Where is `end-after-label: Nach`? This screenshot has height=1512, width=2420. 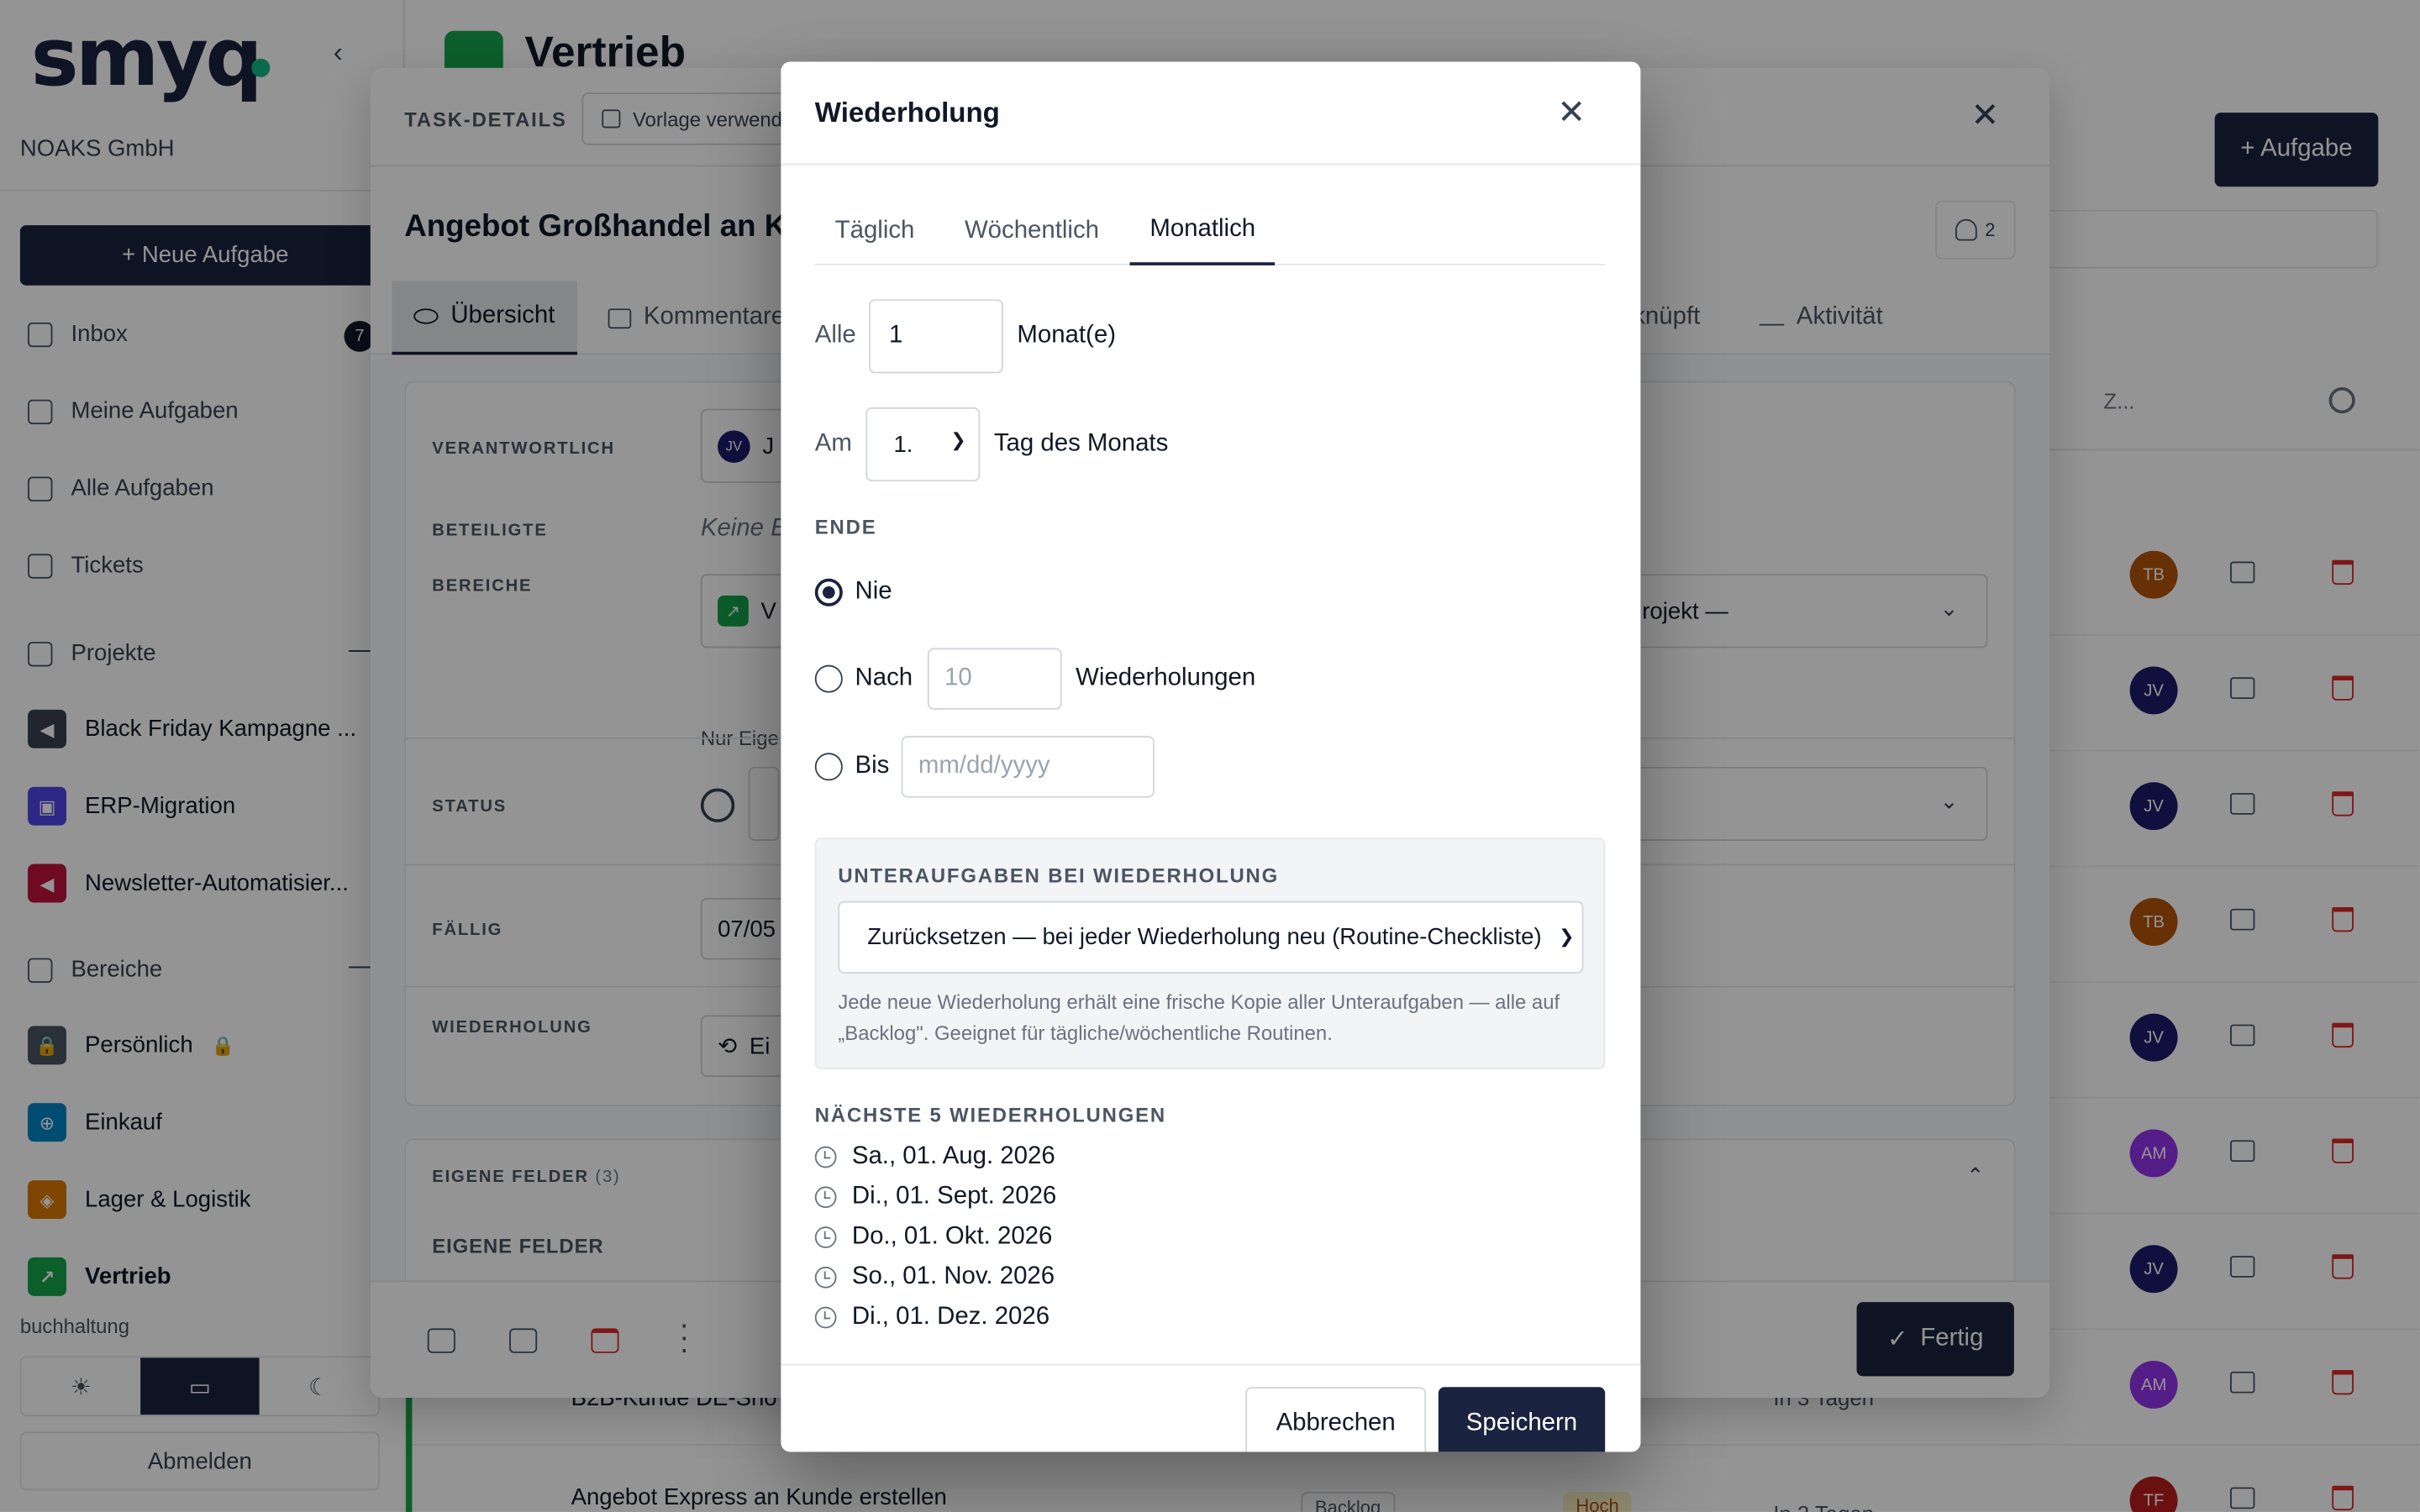 end-after-label: Nach is located at coordinates (884, 679).